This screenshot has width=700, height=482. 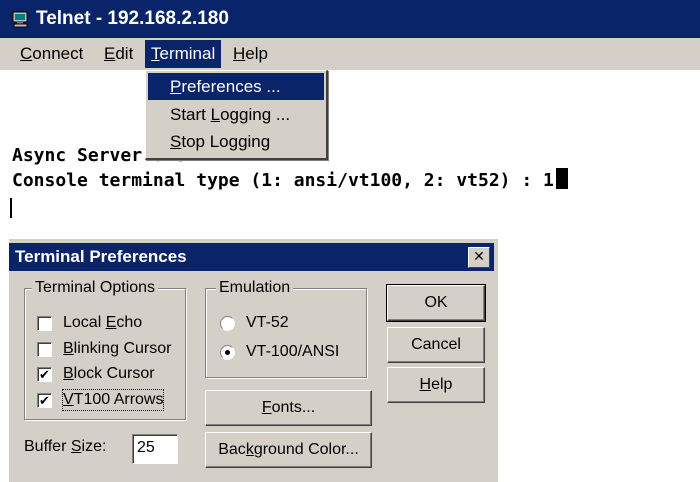 What do you see at coordinates (436, 303) in the screenshot?
I see `ok-button: OK` at bounding box center [436, 303].